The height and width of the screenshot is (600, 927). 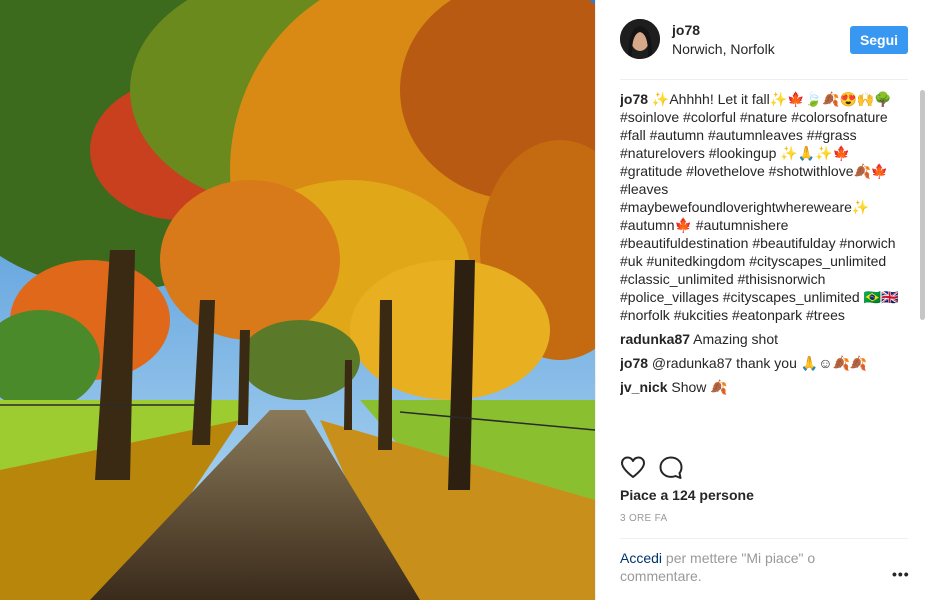 What do you see at coordinates (634, 363) in the screenshot?
I see `comment-username: jo78` at bounding box center [634, 363].